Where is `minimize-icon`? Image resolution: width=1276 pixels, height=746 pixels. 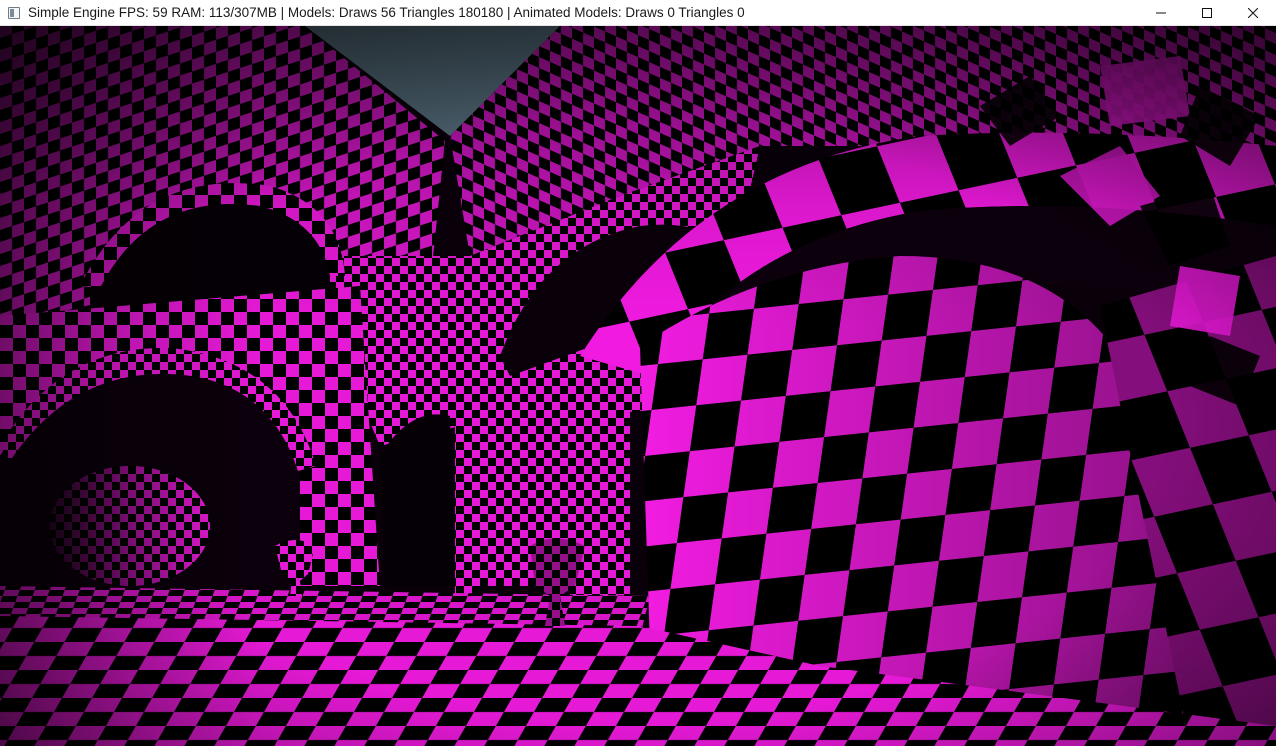
minimize-icon is located at coordinates (1161, 12).